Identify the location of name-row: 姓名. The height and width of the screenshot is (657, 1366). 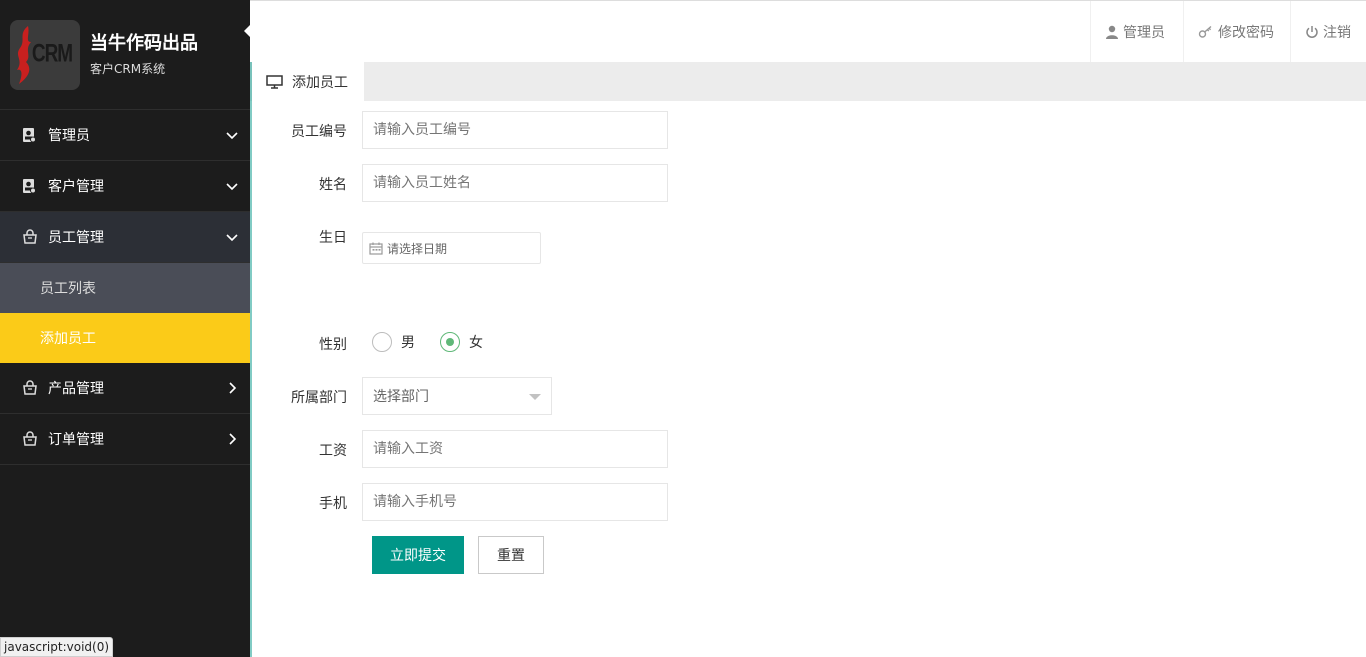
(313, 184).